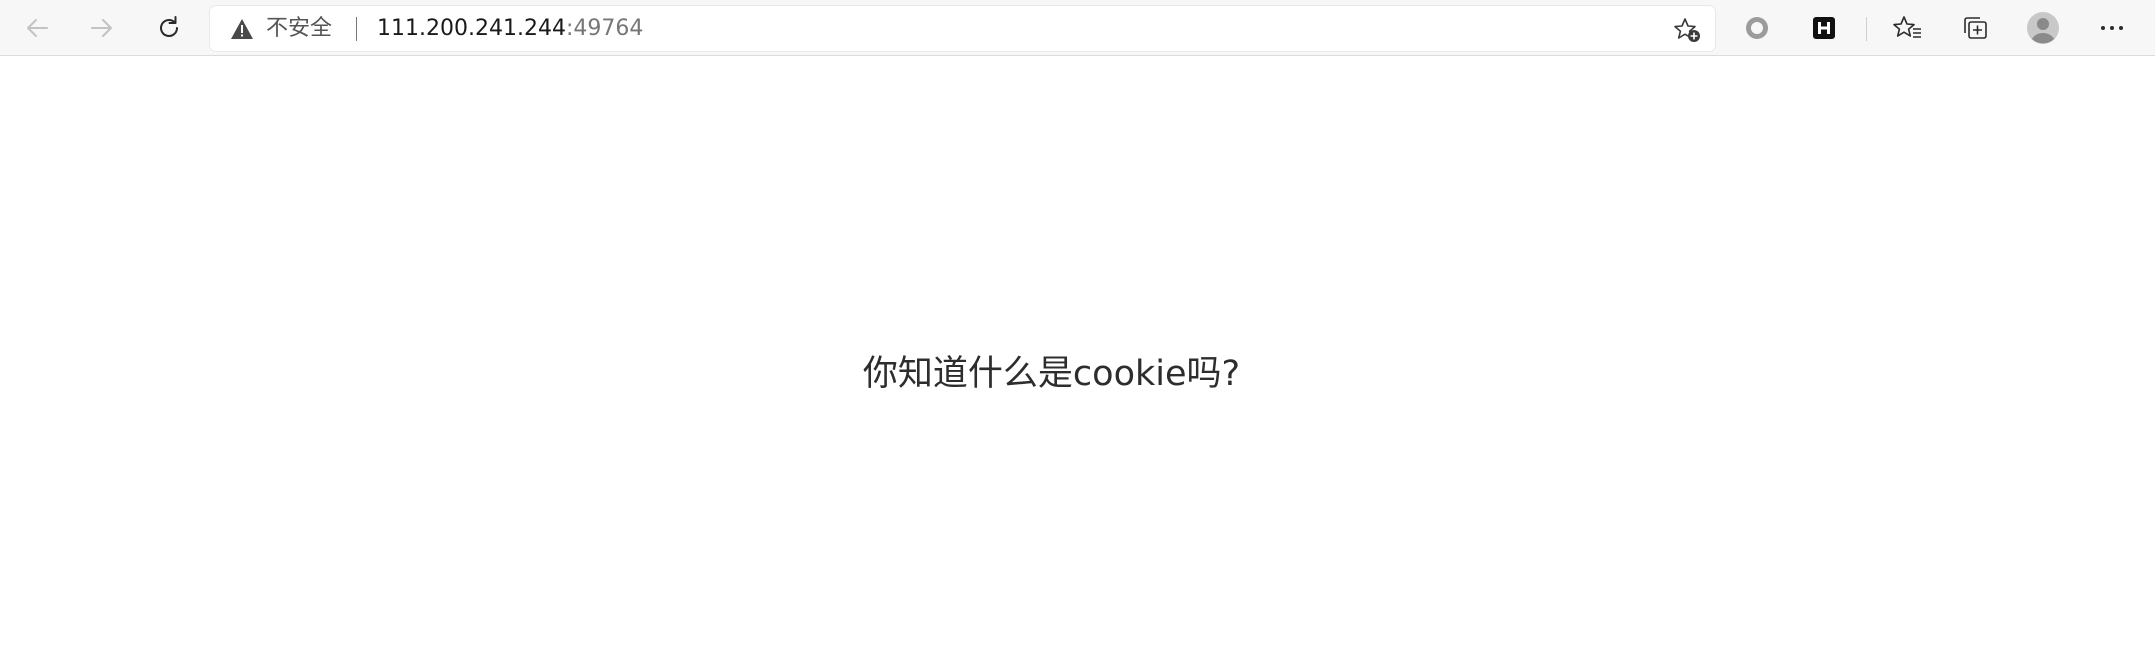 The image size is (2155, 656). I want to click on browser-toolbar: 不安全 111.200.241.244:49764, so click(1077, 28).